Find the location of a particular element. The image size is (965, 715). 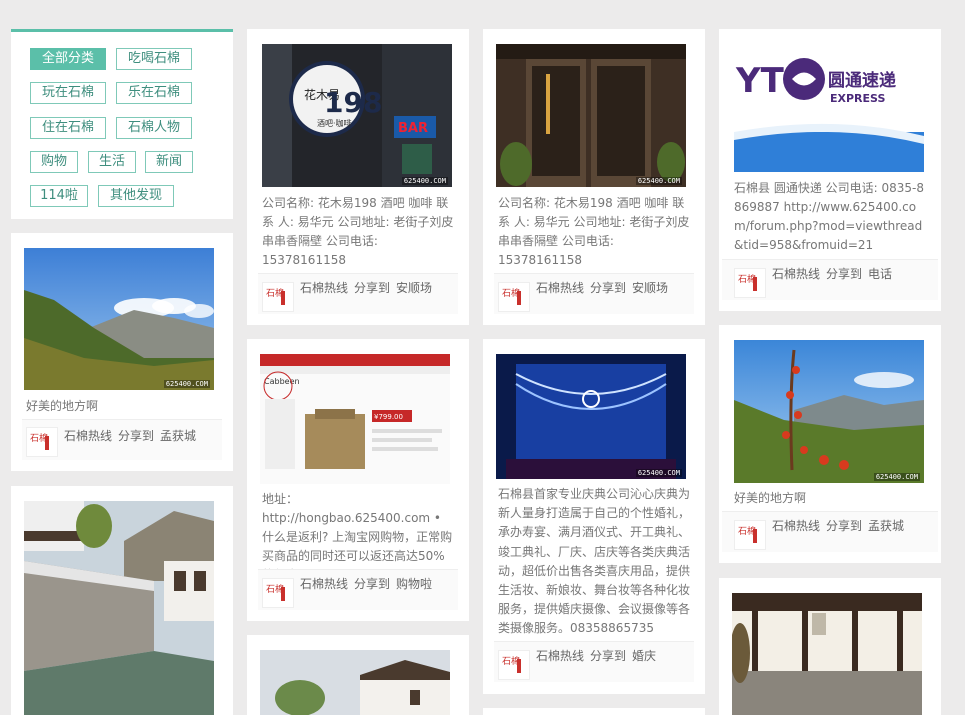

tag-fun: 乐在石棉 is located at coordinates (154, 93).